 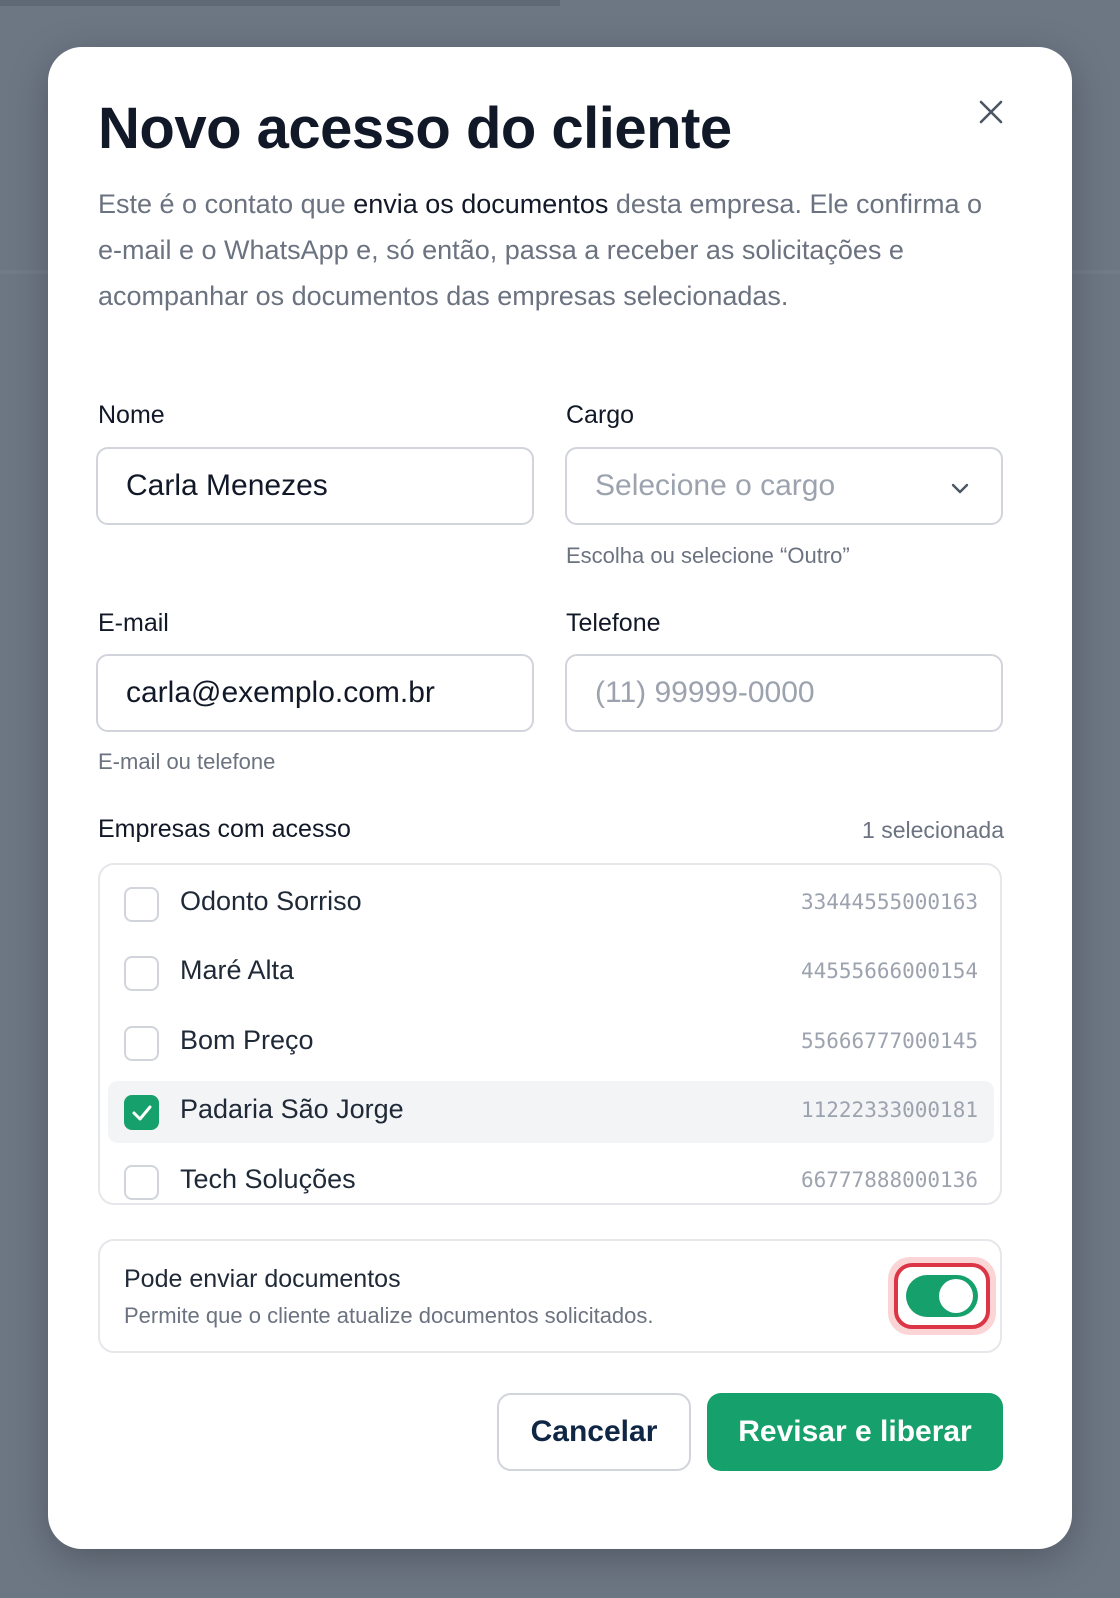 I want to click on toggle-focus-outline, so click(x=942, y=1296).